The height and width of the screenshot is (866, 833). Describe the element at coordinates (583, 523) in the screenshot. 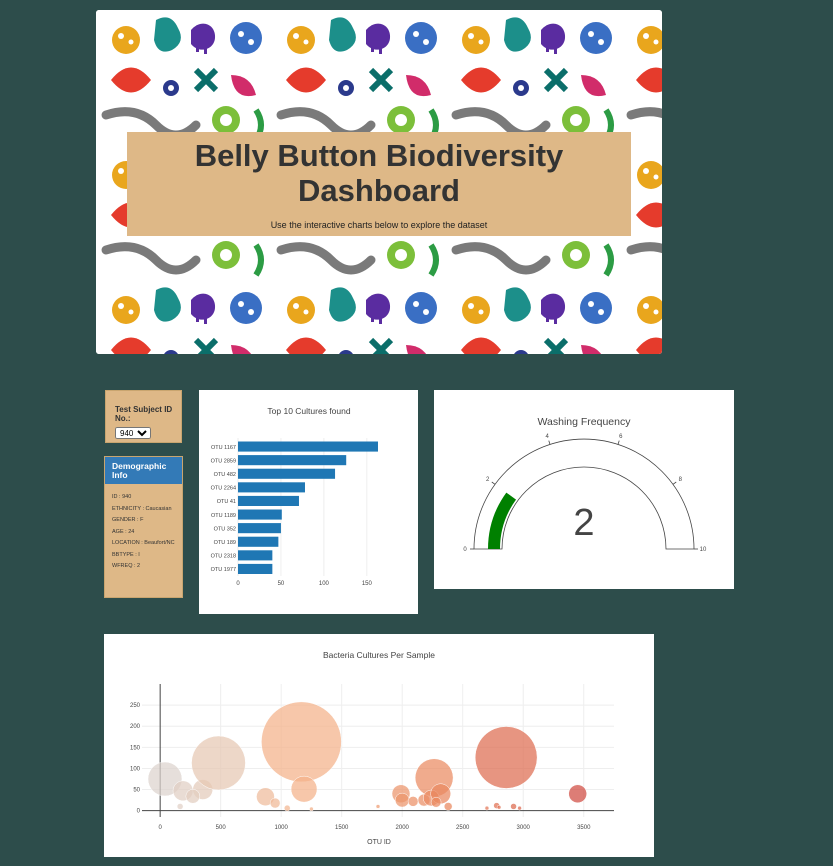

I see `gauge-value-label: 2` at that location.